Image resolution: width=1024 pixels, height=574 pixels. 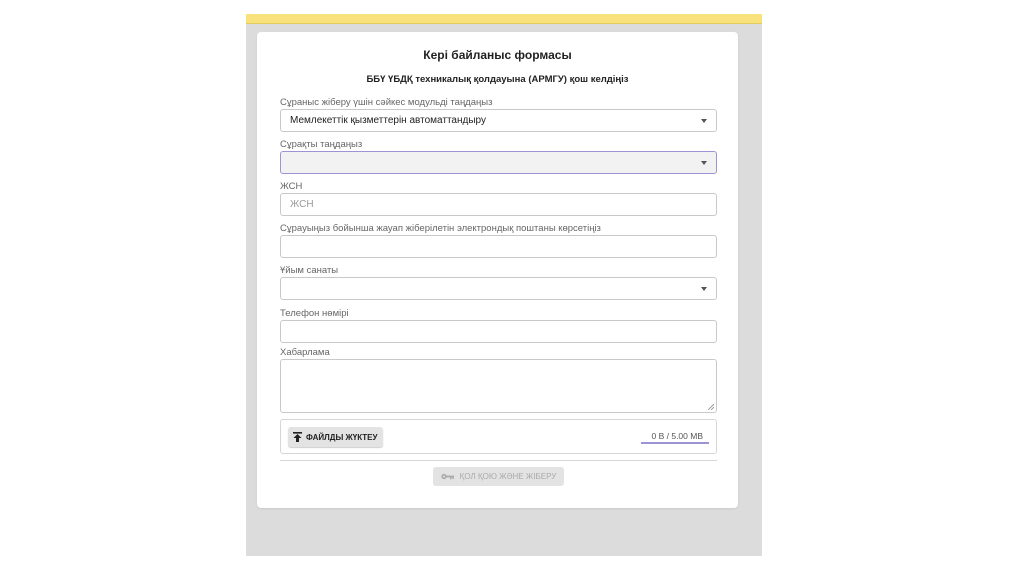 I want to click on phone-input, so click(x=498, y=331).